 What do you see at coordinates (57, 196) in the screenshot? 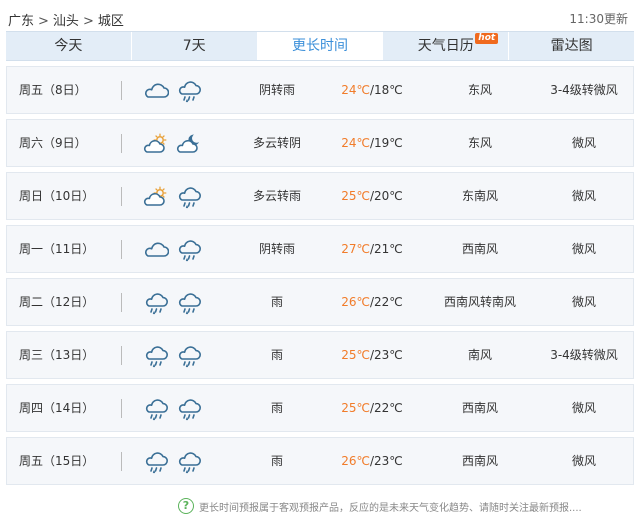
I see `day-label: 周日（10日）` at bounding box center [57, 196].